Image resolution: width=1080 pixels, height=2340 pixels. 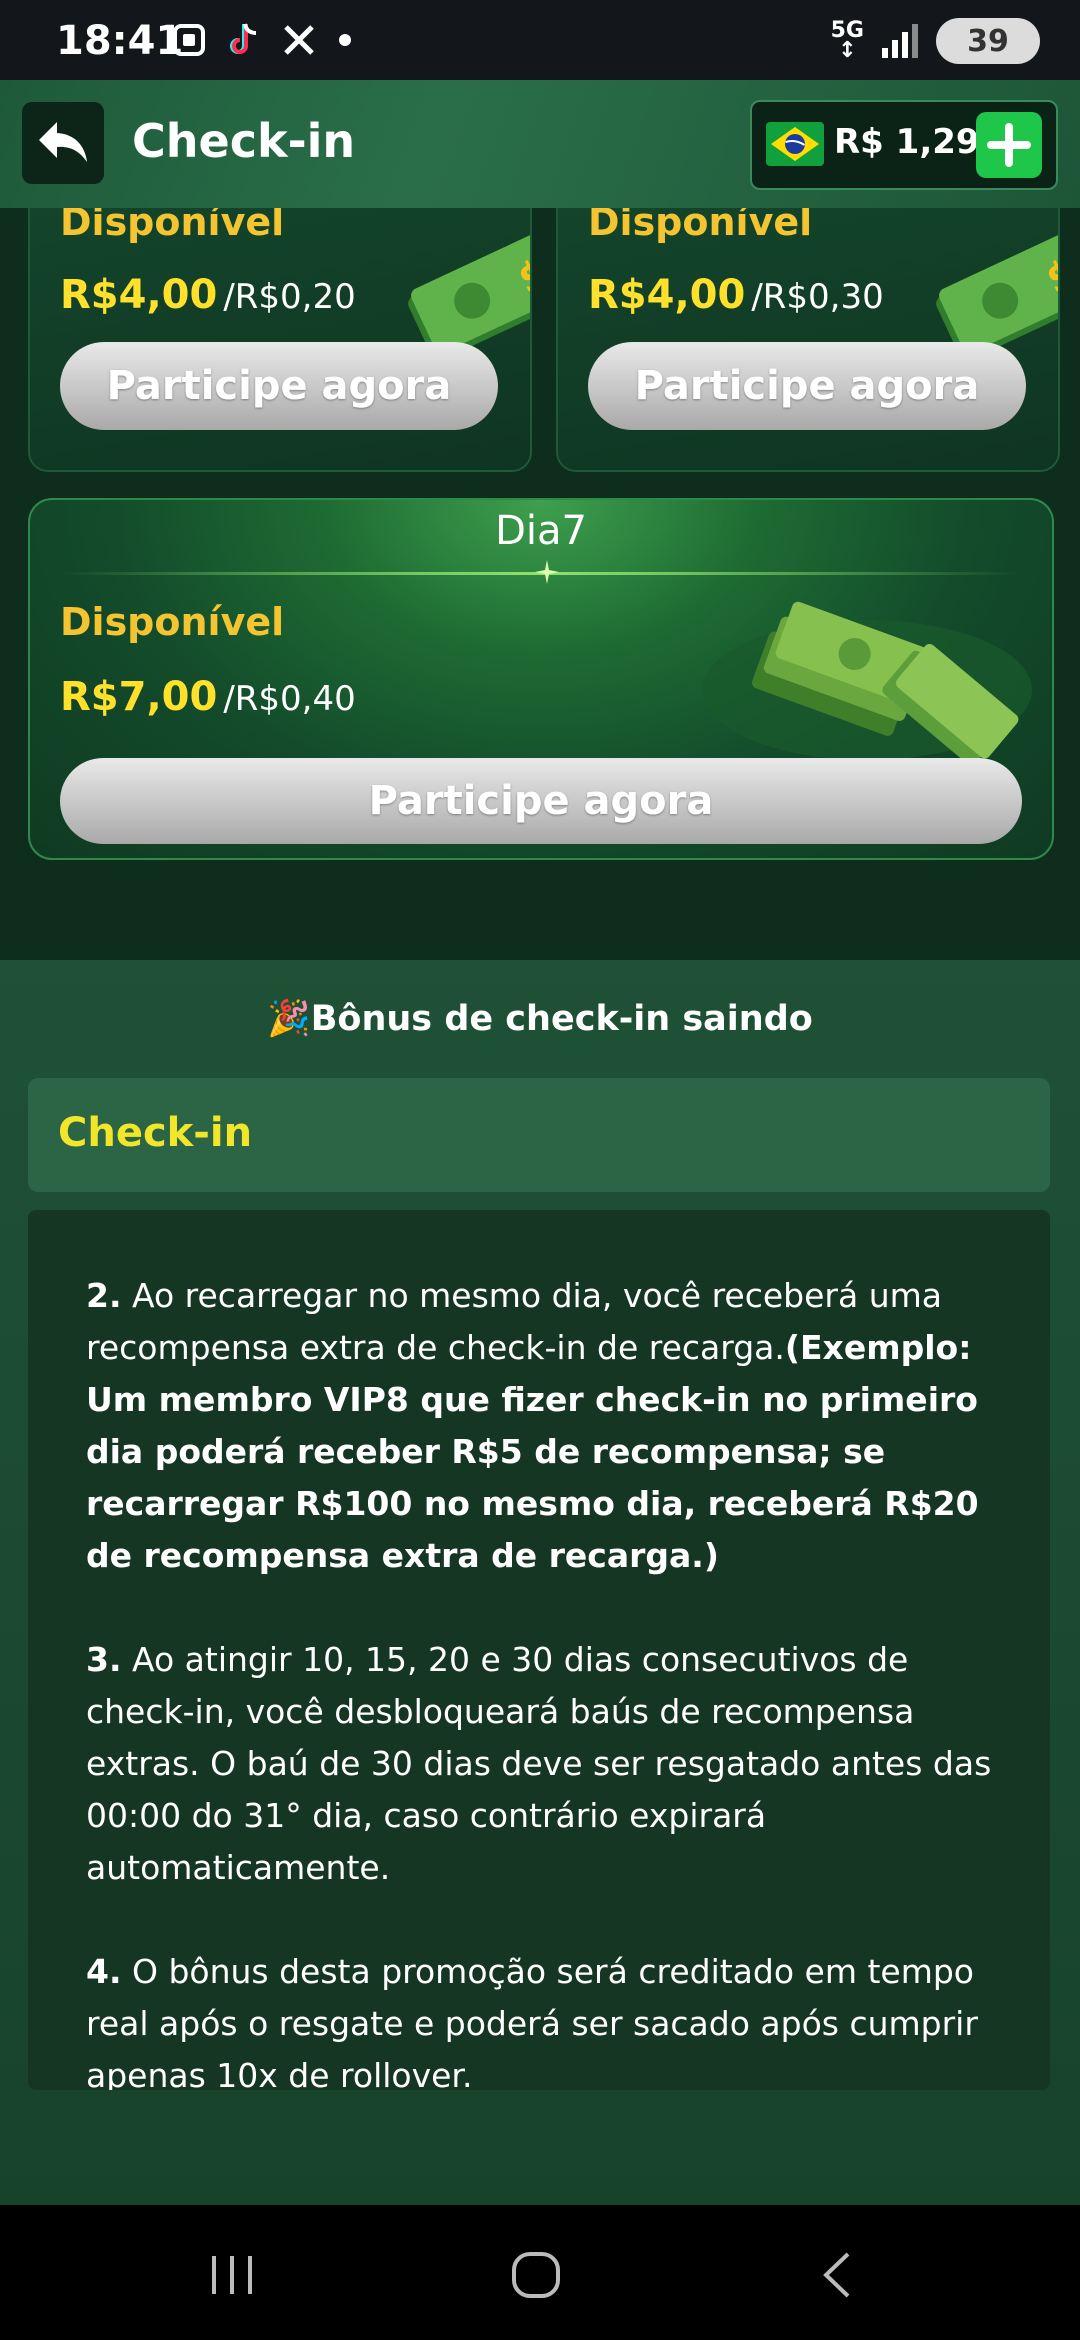 I want to click on status-right: 5G ↕ 39, so click(x=935, y=41).